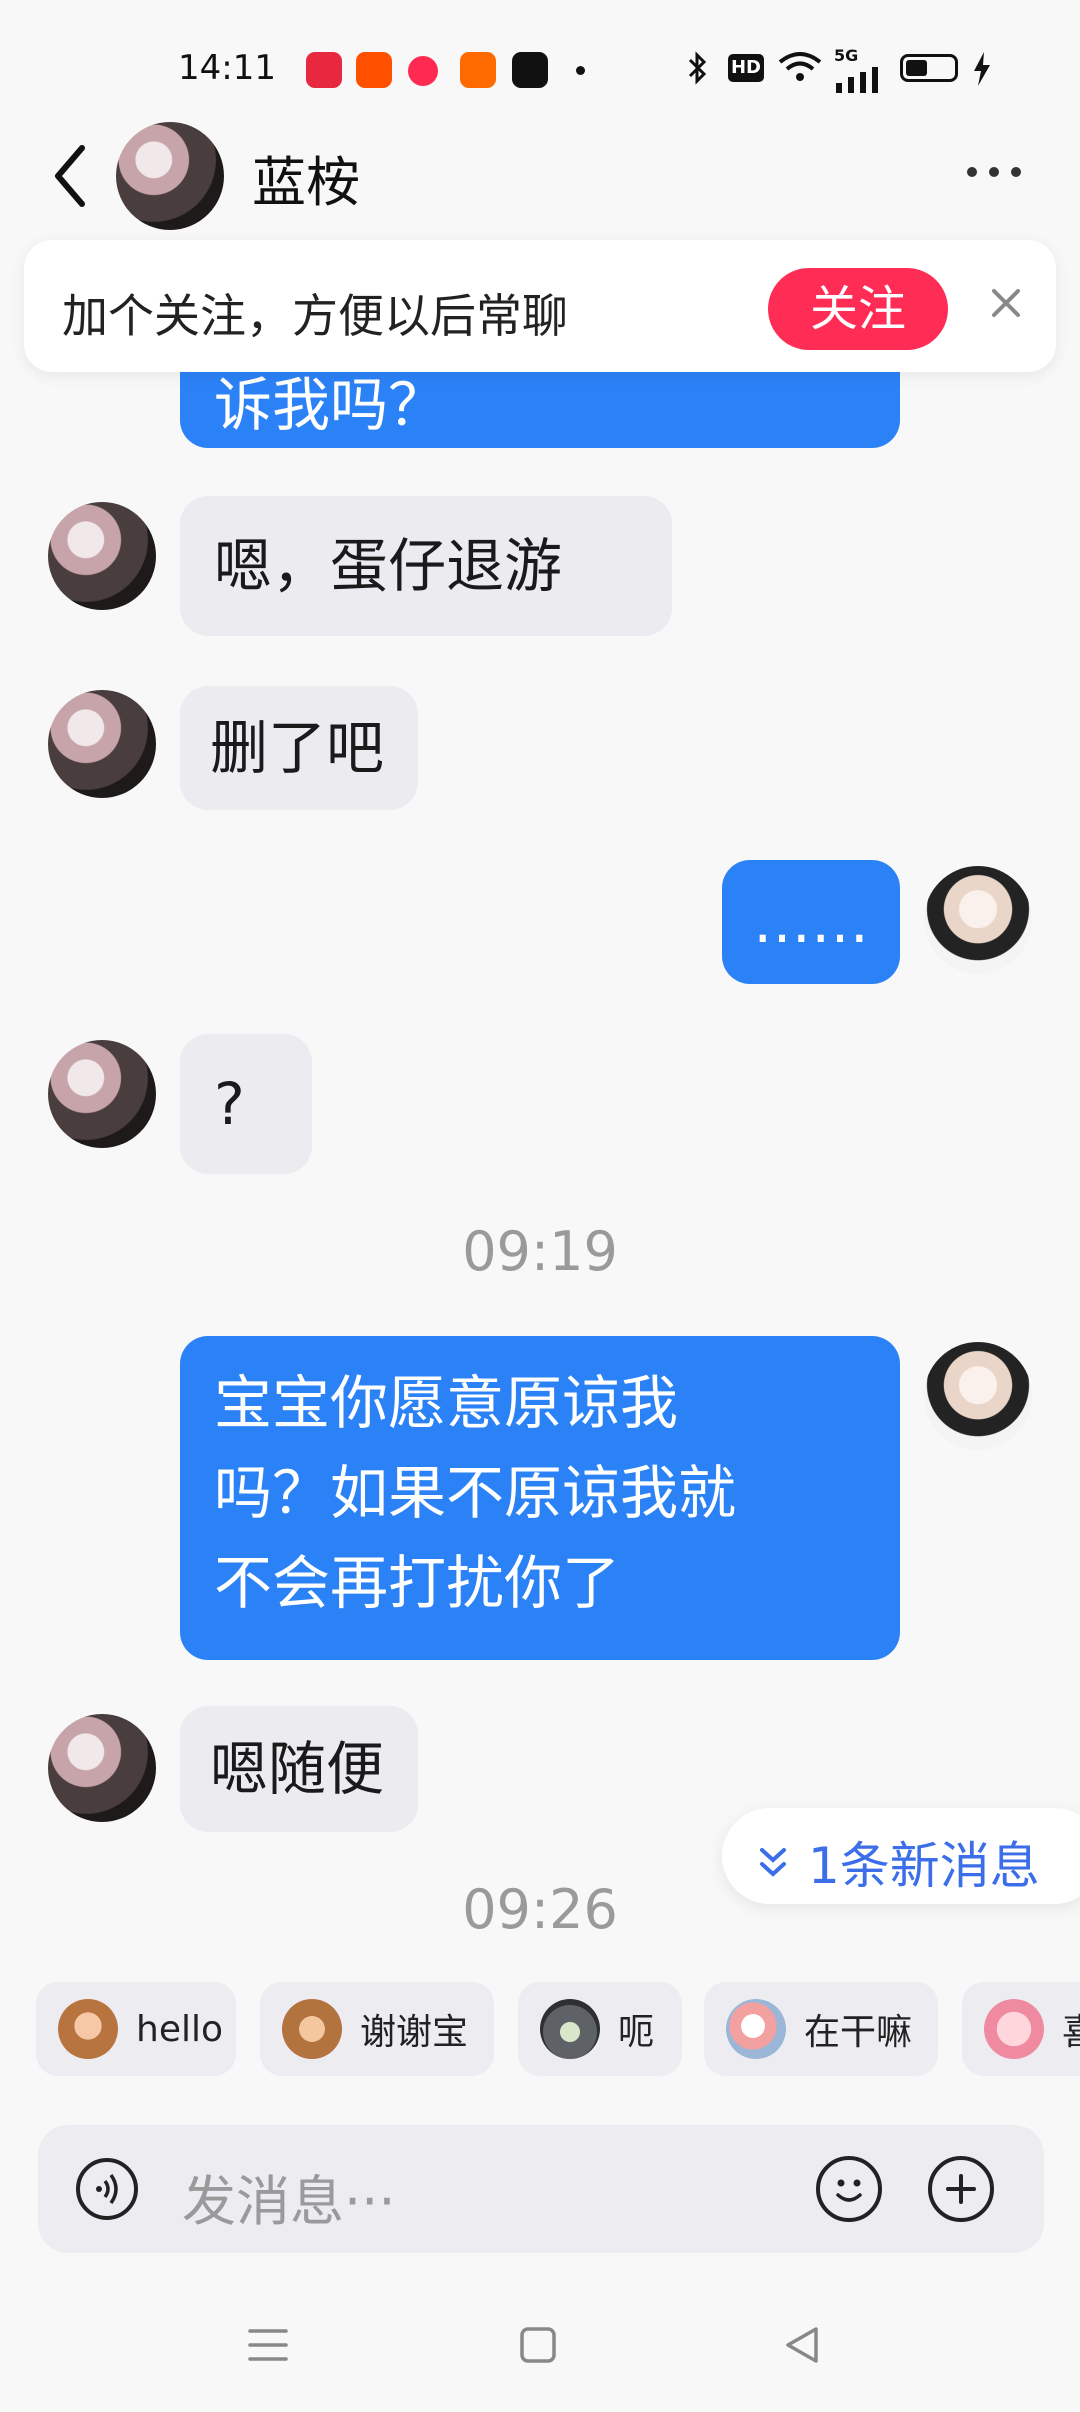 The image size is (1080, 2412). I want to click on notification-dot, so click(580, 70).